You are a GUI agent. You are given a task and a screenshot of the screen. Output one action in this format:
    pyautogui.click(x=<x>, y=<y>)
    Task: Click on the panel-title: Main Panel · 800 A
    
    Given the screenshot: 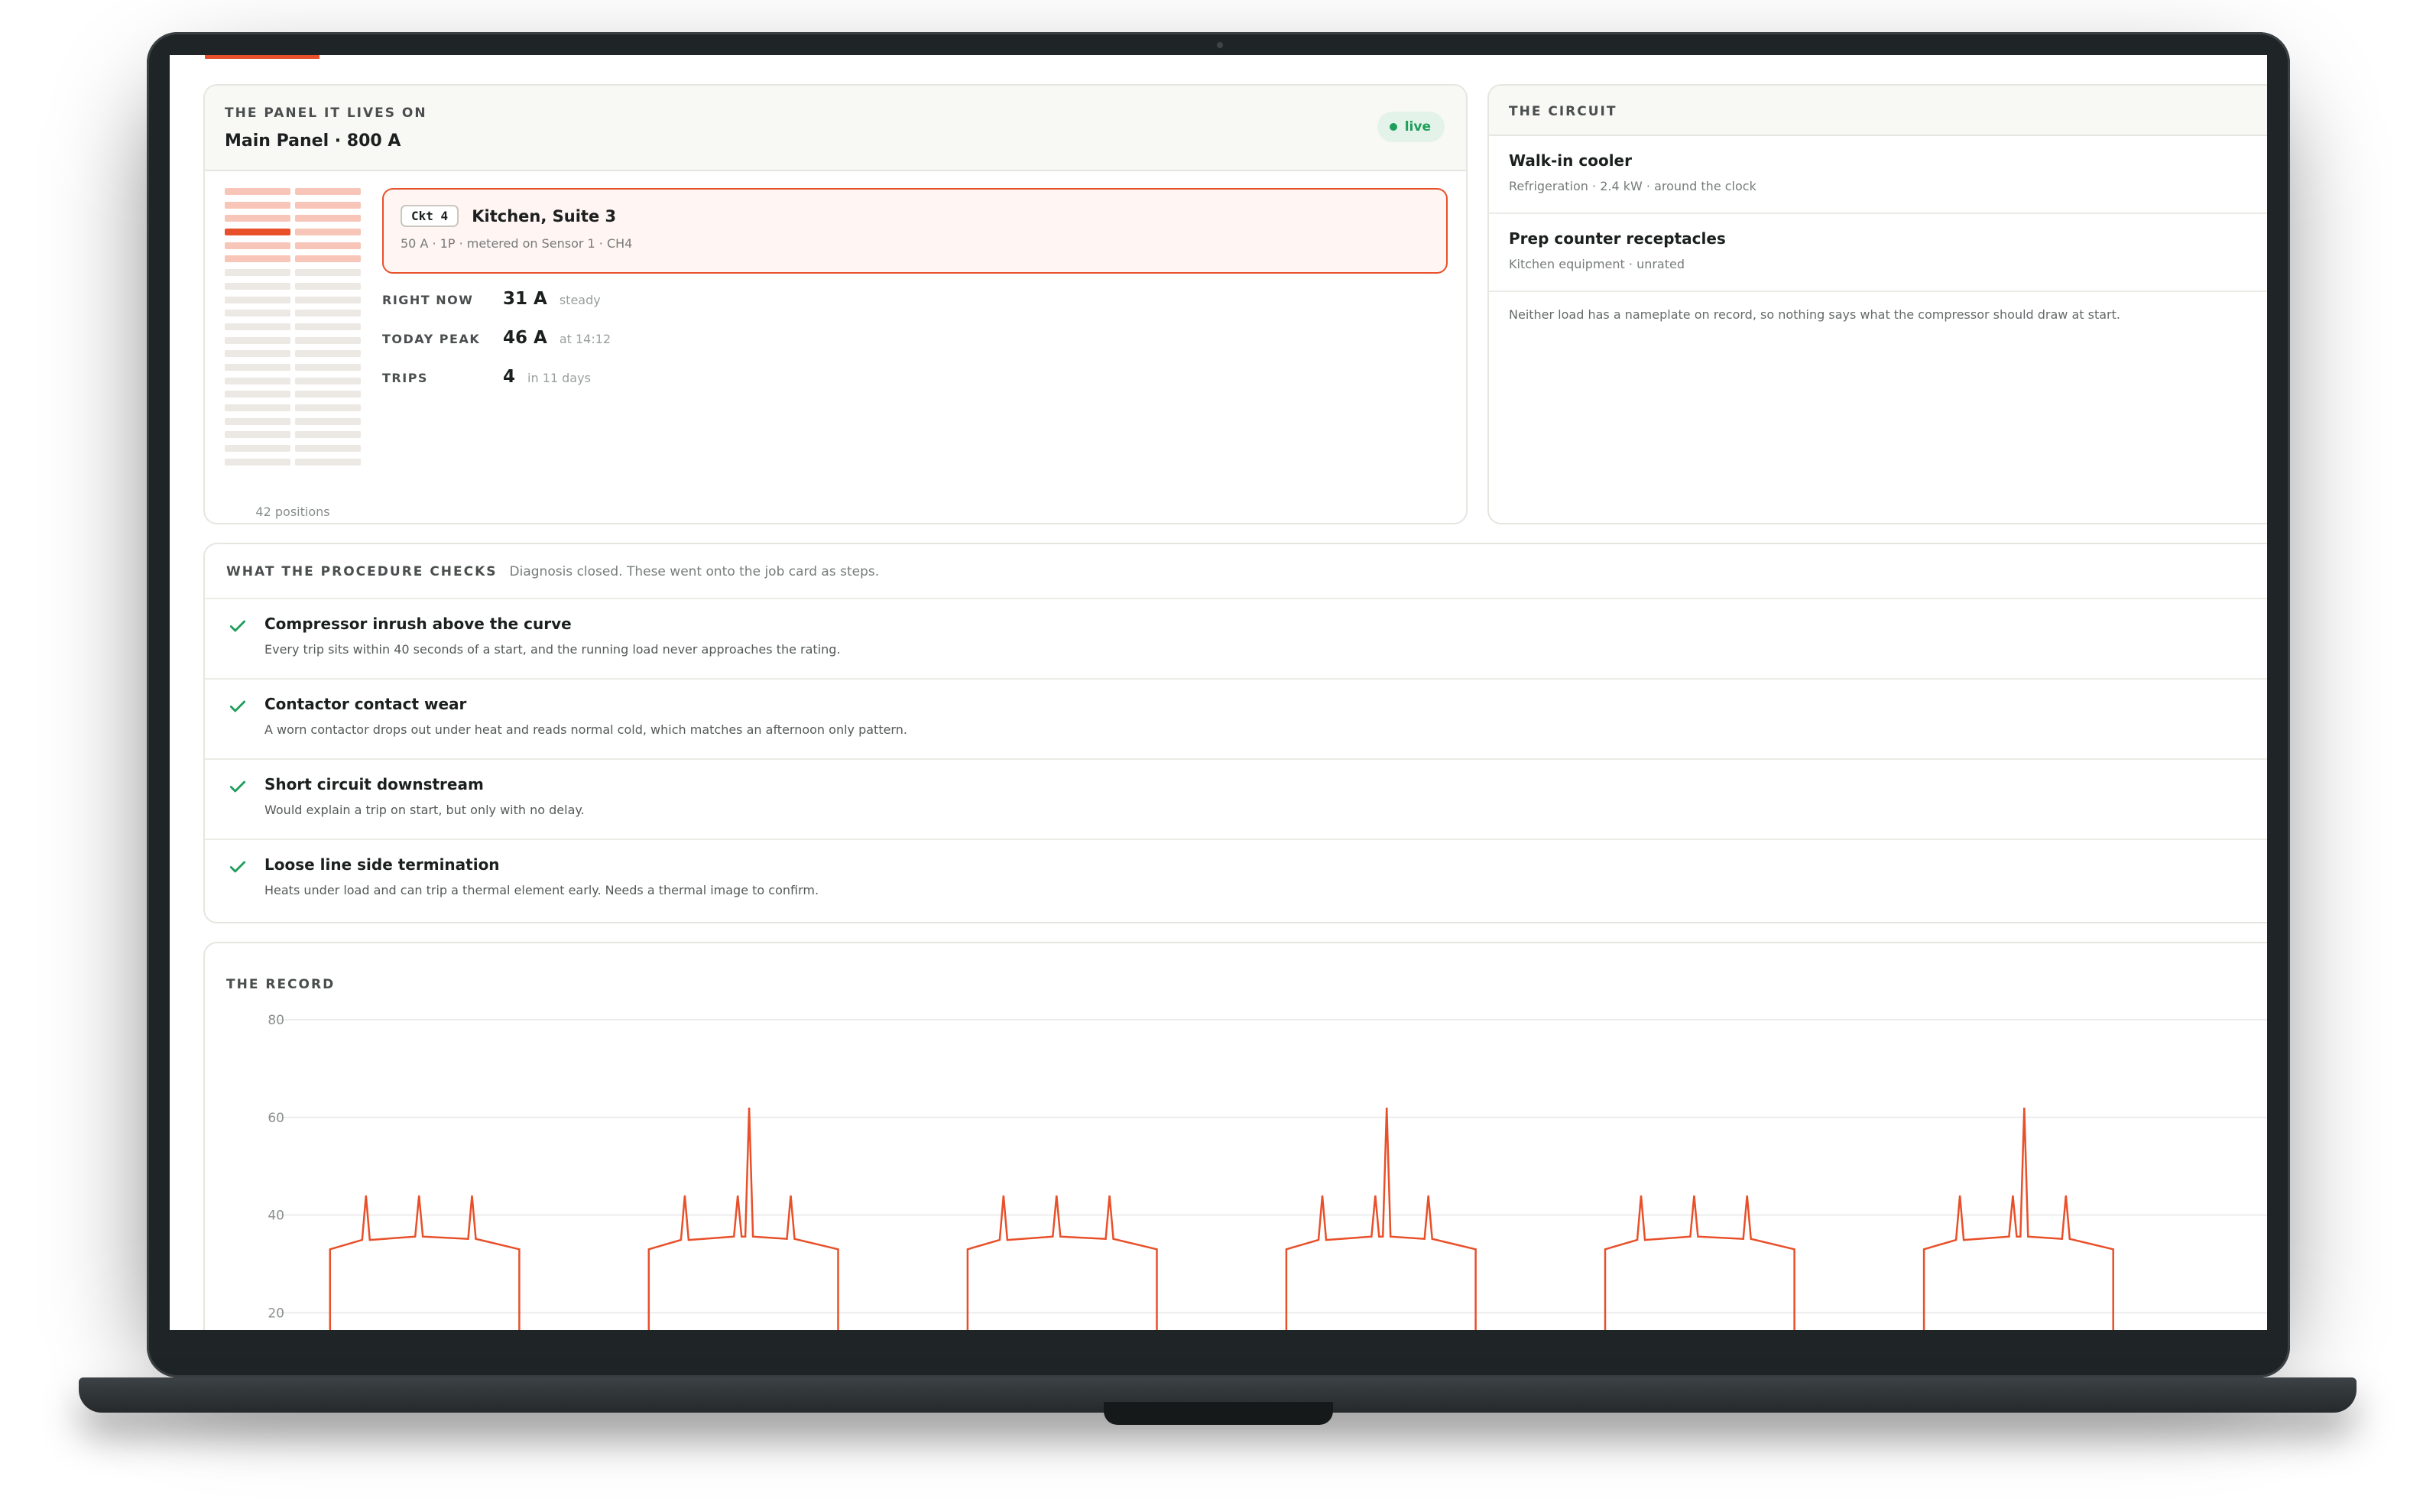 What is the action you would take?
    pyautogui.click(x=313, y=141)
    